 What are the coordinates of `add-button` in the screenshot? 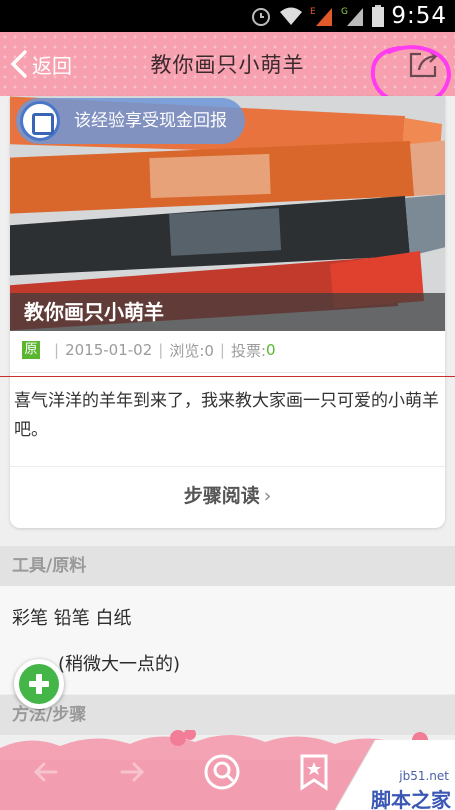 It's located at (39, 684).